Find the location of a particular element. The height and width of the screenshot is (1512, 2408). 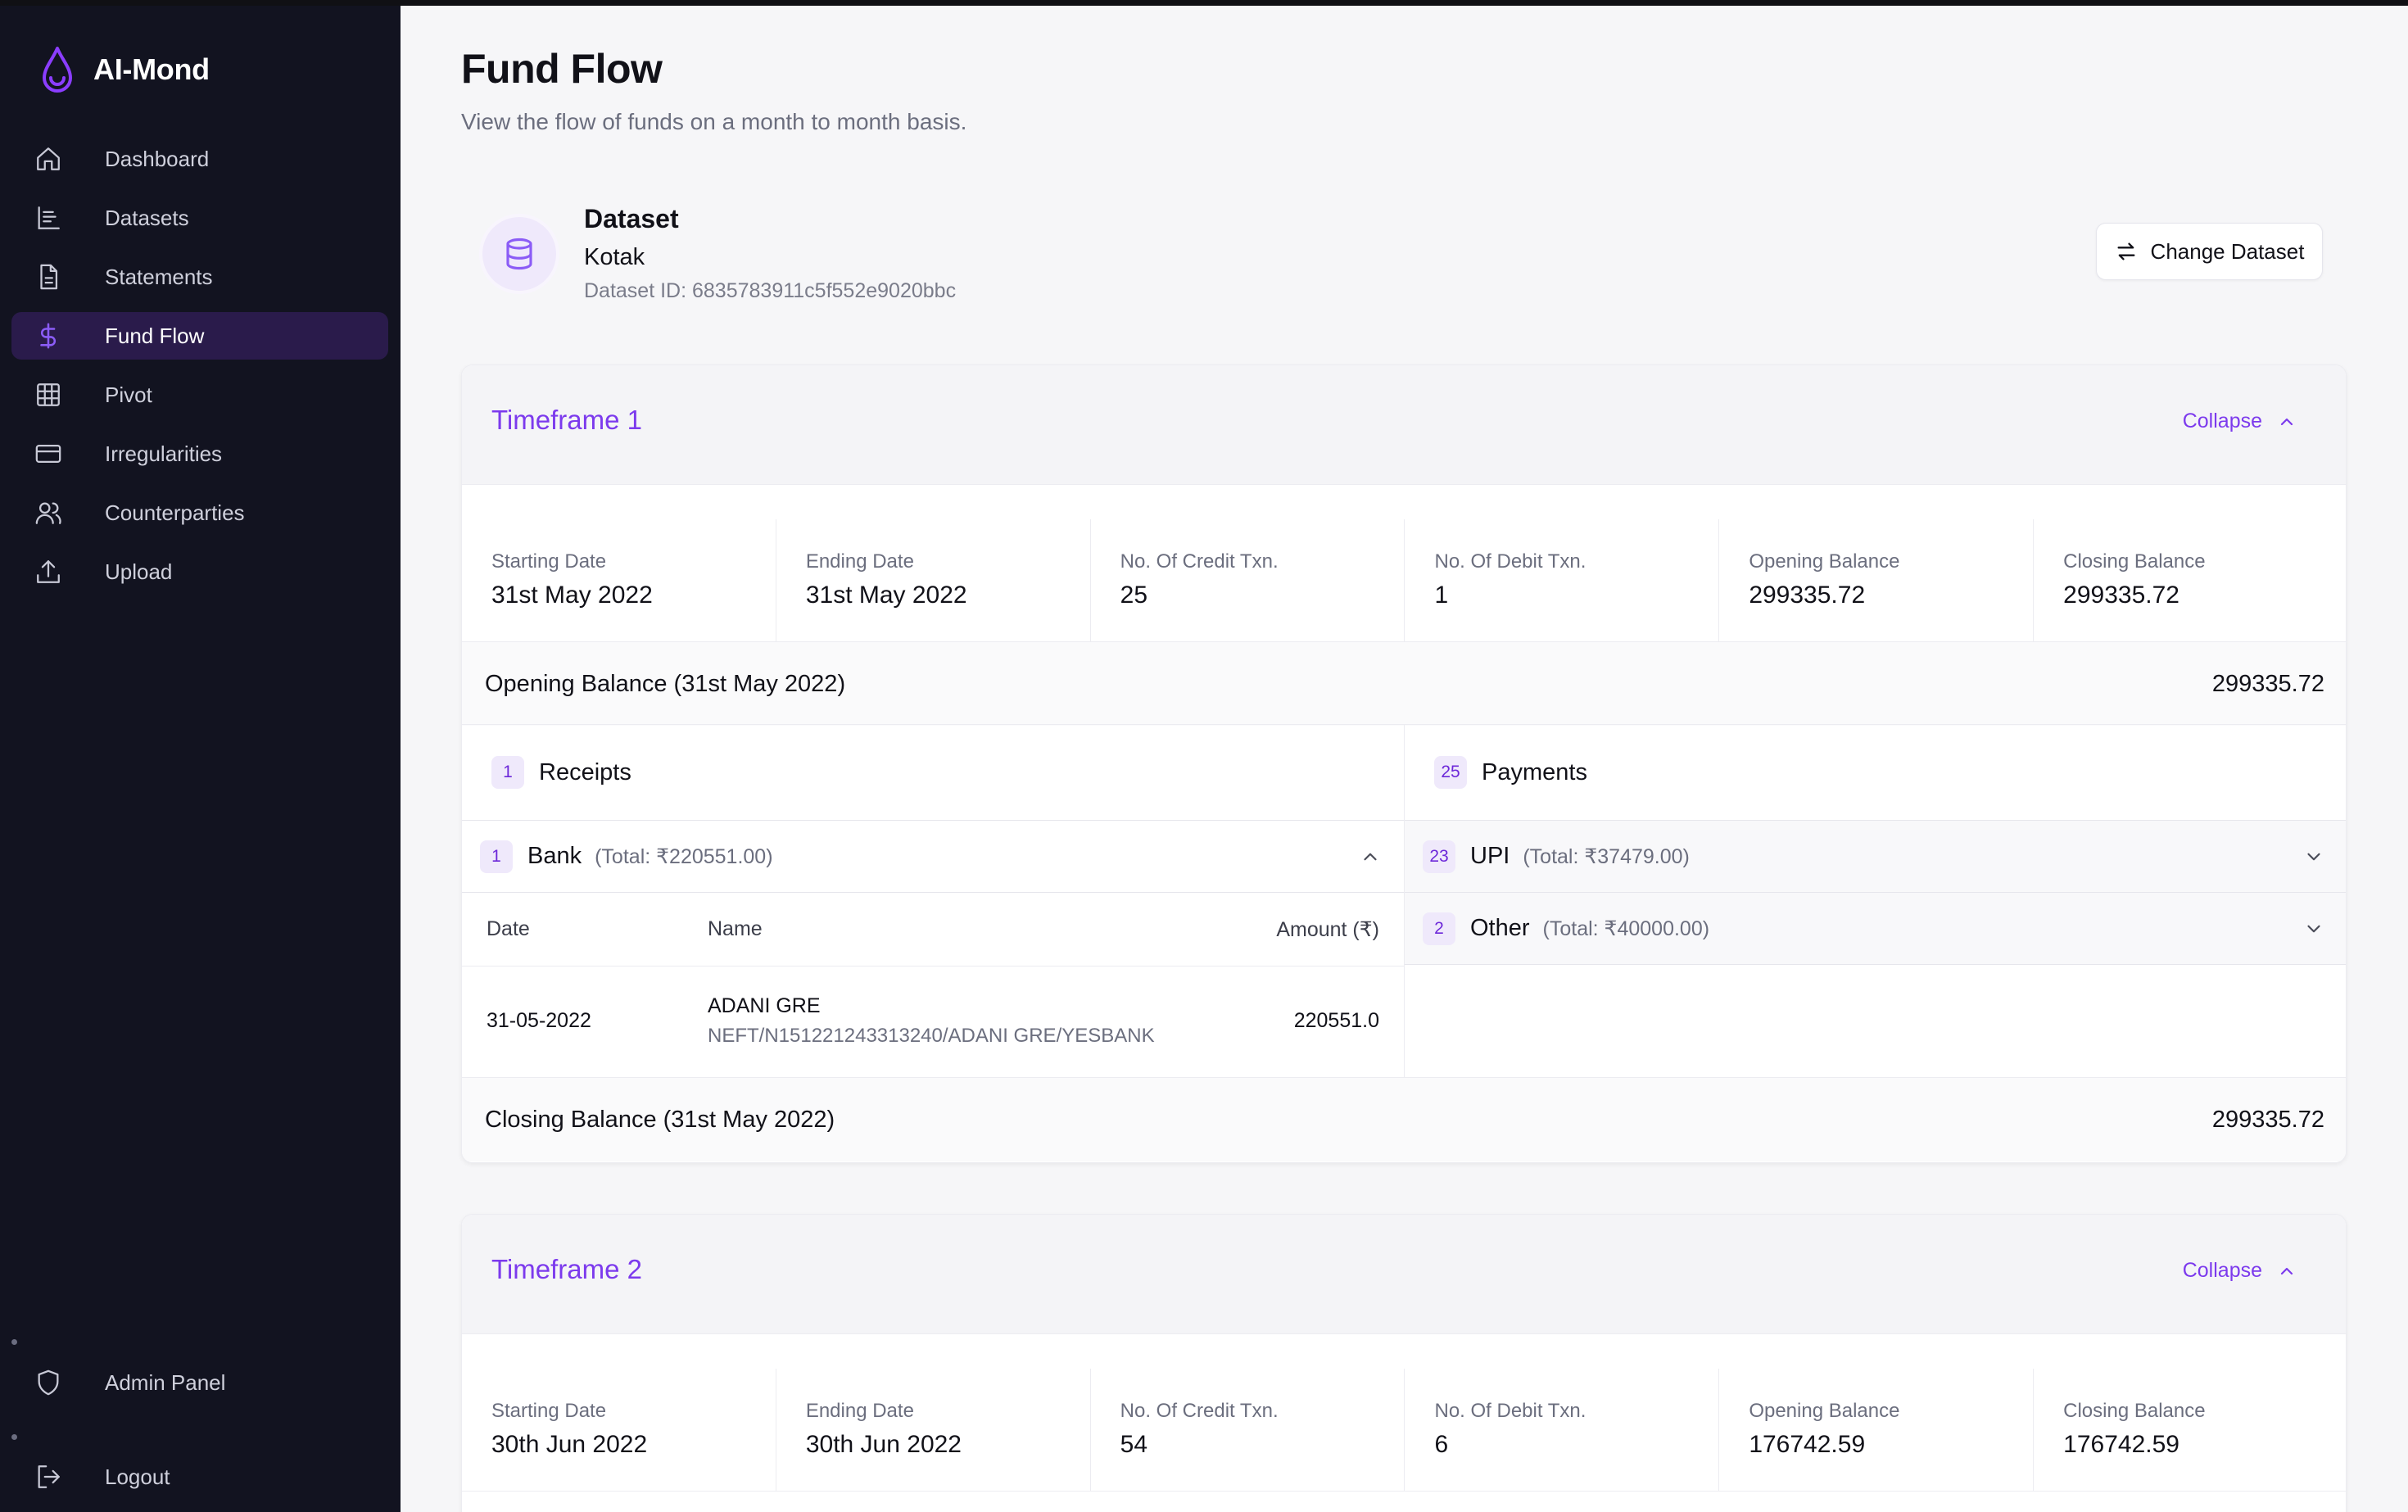

sidebar-item-label: Admin Panel is located at coordinates (165, 1382).